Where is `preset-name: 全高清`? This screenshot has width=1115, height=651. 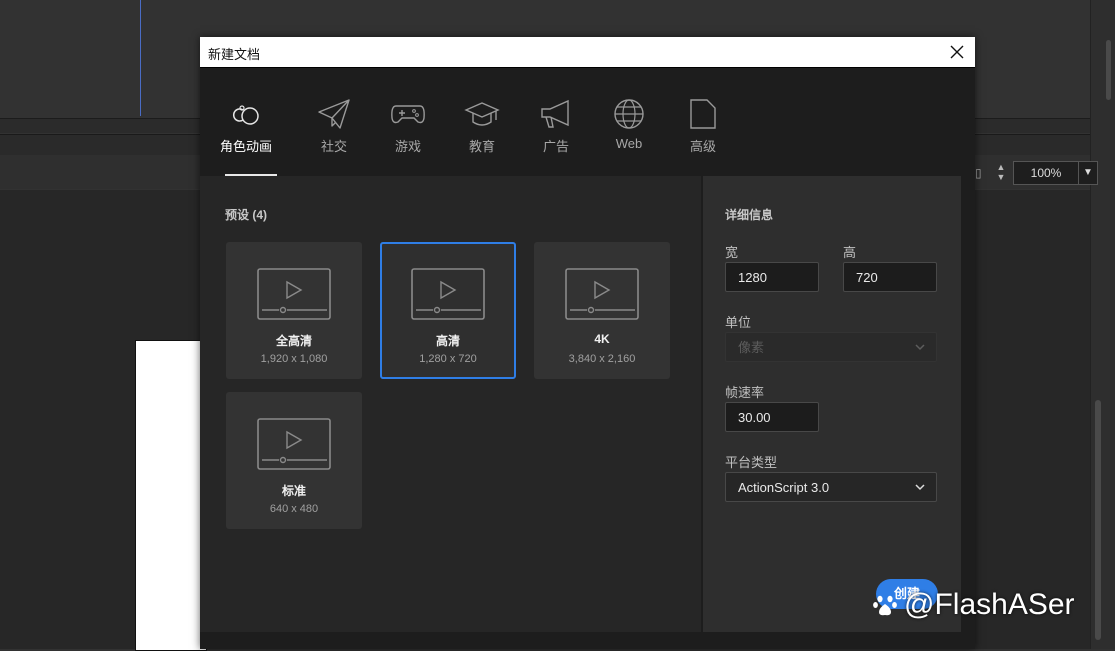
preset-name: 全高清 is located at coordinates (293, 341).